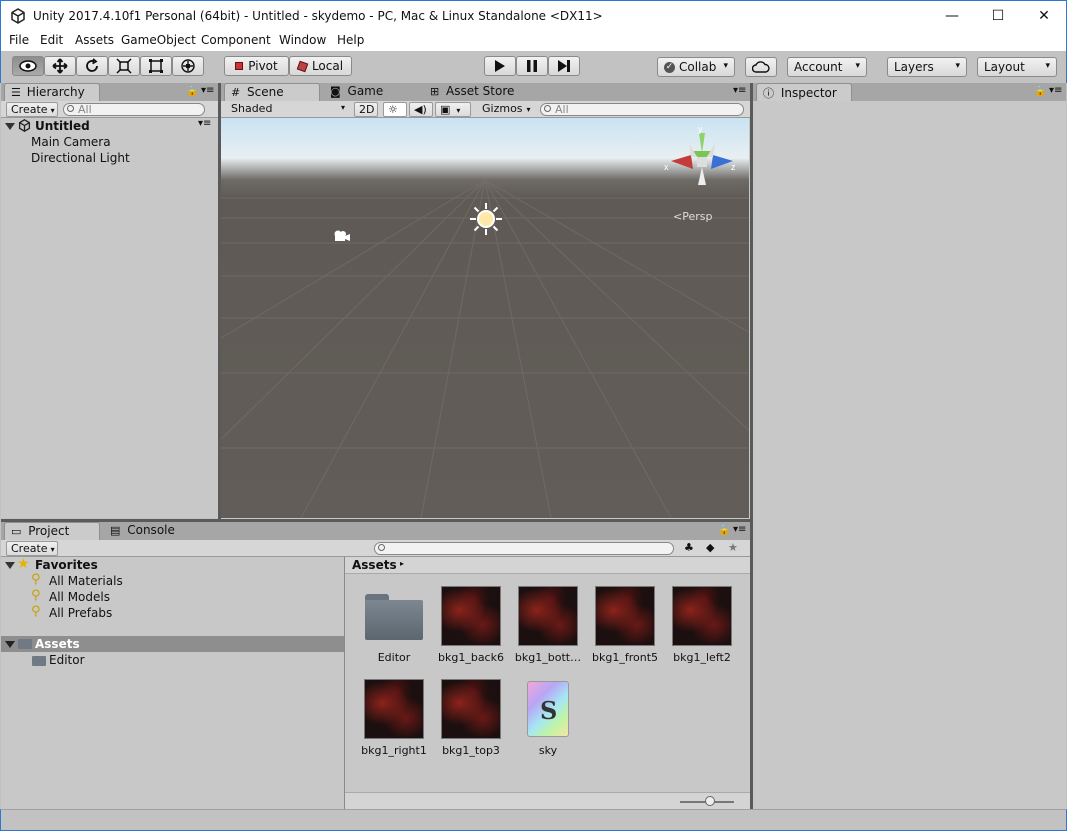  Describe the element at coordinates (678, 216) in the screenshot. I see `persp-arrow-icon: <` at that location.